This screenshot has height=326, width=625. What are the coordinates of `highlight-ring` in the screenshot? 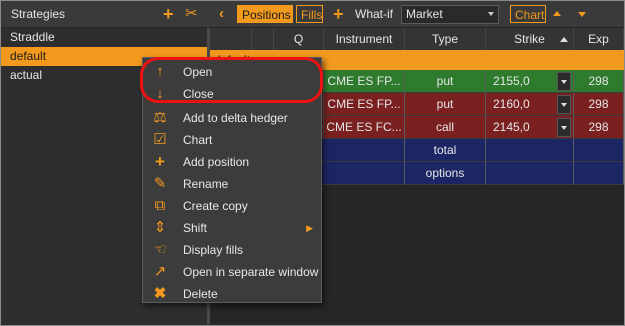 It's located at (231, 80).